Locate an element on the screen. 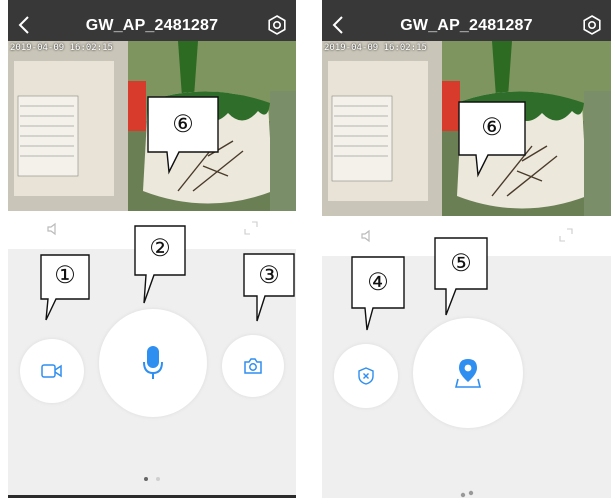 The height and width of the screenshot is (498, 611). microphone-icon is located at coordinates (153, 362).